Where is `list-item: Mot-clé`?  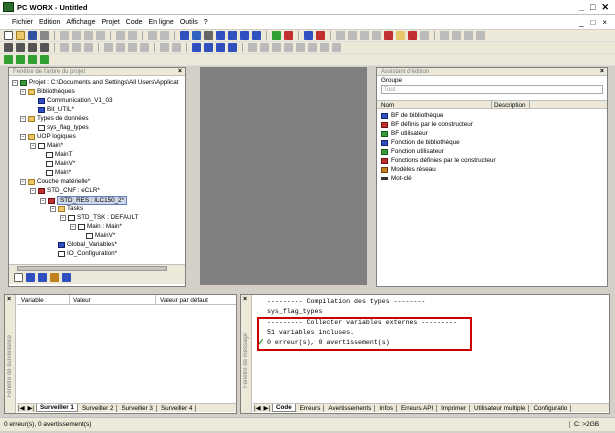 list-item: Mot-clé is located at coordinates (396, 178).